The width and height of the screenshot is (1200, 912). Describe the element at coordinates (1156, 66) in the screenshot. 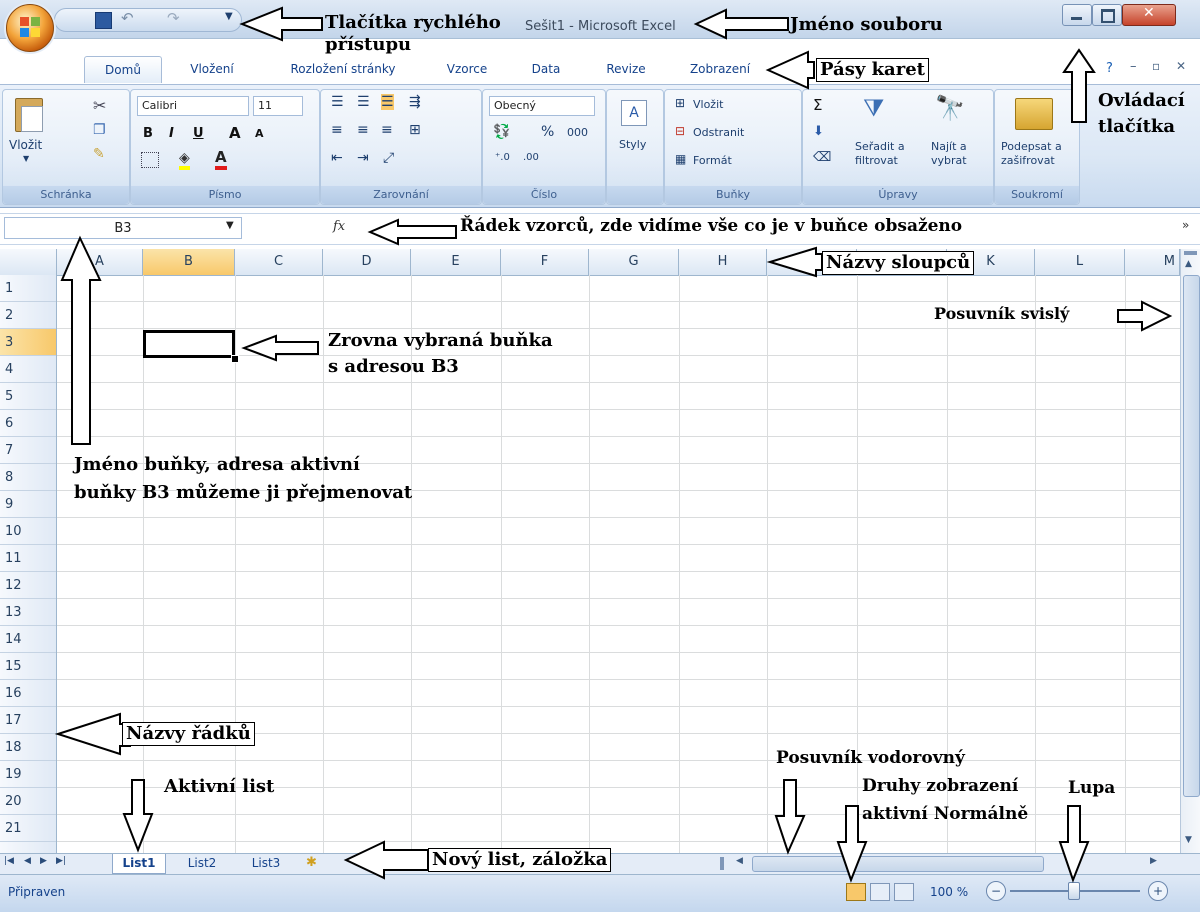

I see `ribbon-restore-icon: ▫` at that location.